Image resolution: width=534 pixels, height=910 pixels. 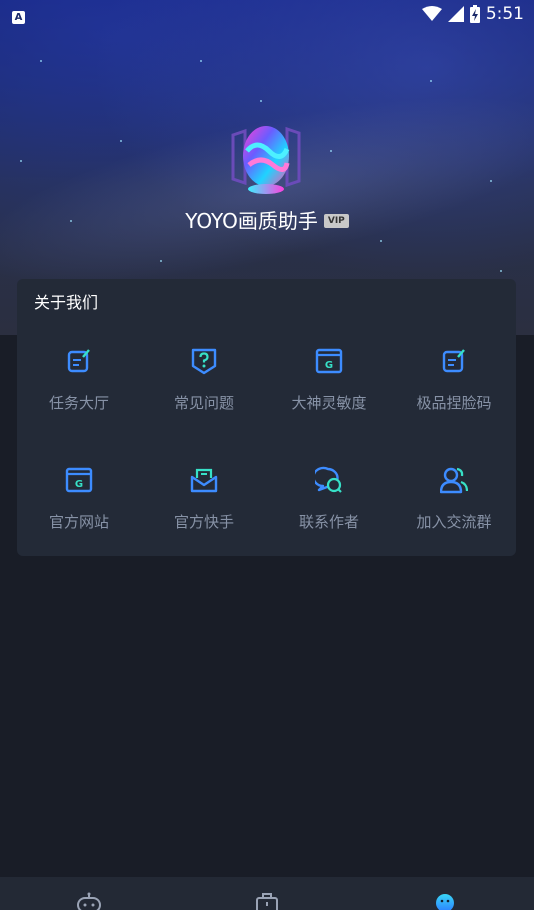 I want to click on official-site-label: 官方网站, so click(x=78, y=522).